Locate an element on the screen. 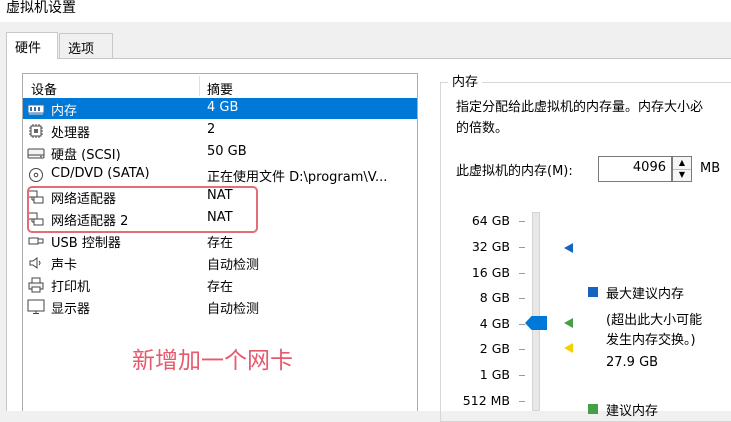 Image resolution: width=731 pixels, height=422 pixels. device-summary: 50 GB is located at coordinates (227, 151).